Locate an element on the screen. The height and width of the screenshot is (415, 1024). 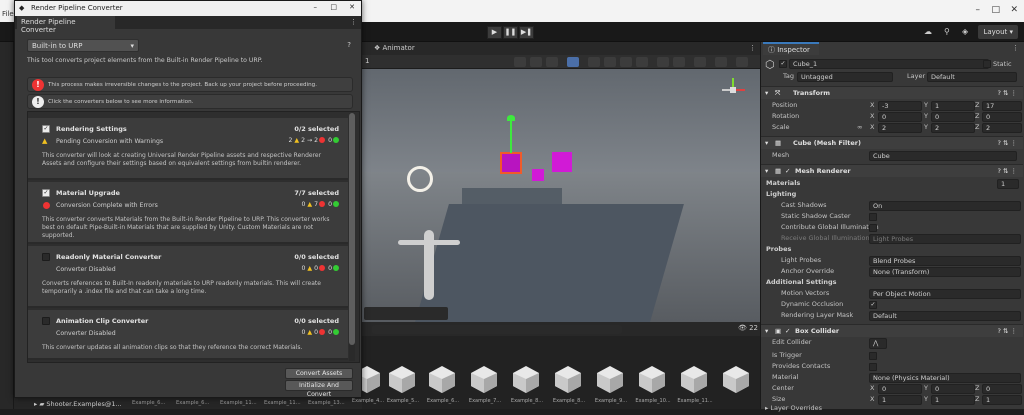
converter-checkbox: ✓ is located at coordinates (46, 129).